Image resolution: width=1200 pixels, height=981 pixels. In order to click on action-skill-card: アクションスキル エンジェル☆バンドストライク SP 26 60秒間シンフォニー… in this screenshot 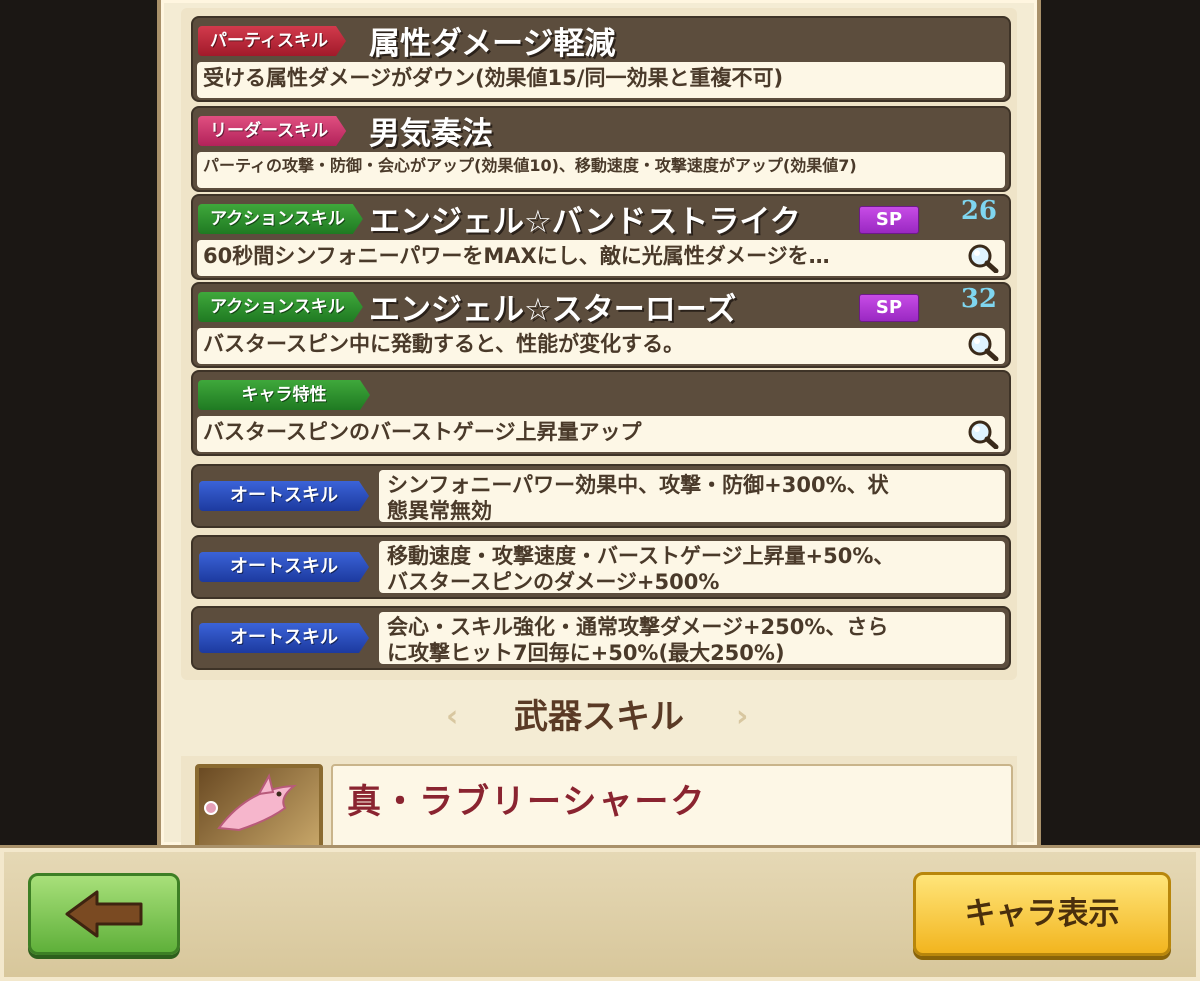, I will do `click(601, 237)`.